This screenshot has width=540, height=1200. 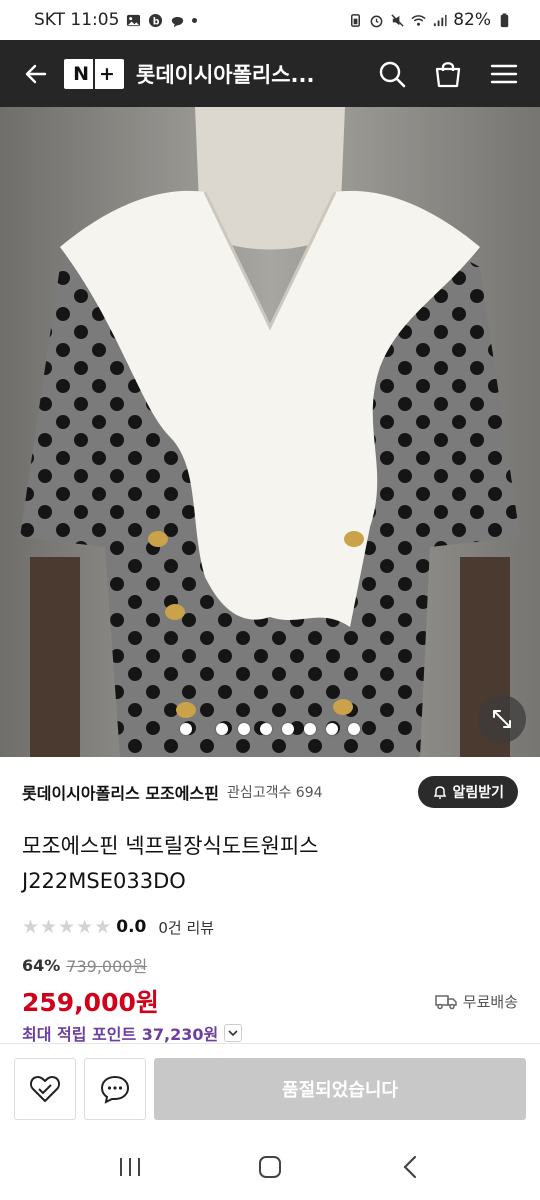 I want to click on bottom-action-bar: 품절되었습니다, so click(x=270, y=1088).